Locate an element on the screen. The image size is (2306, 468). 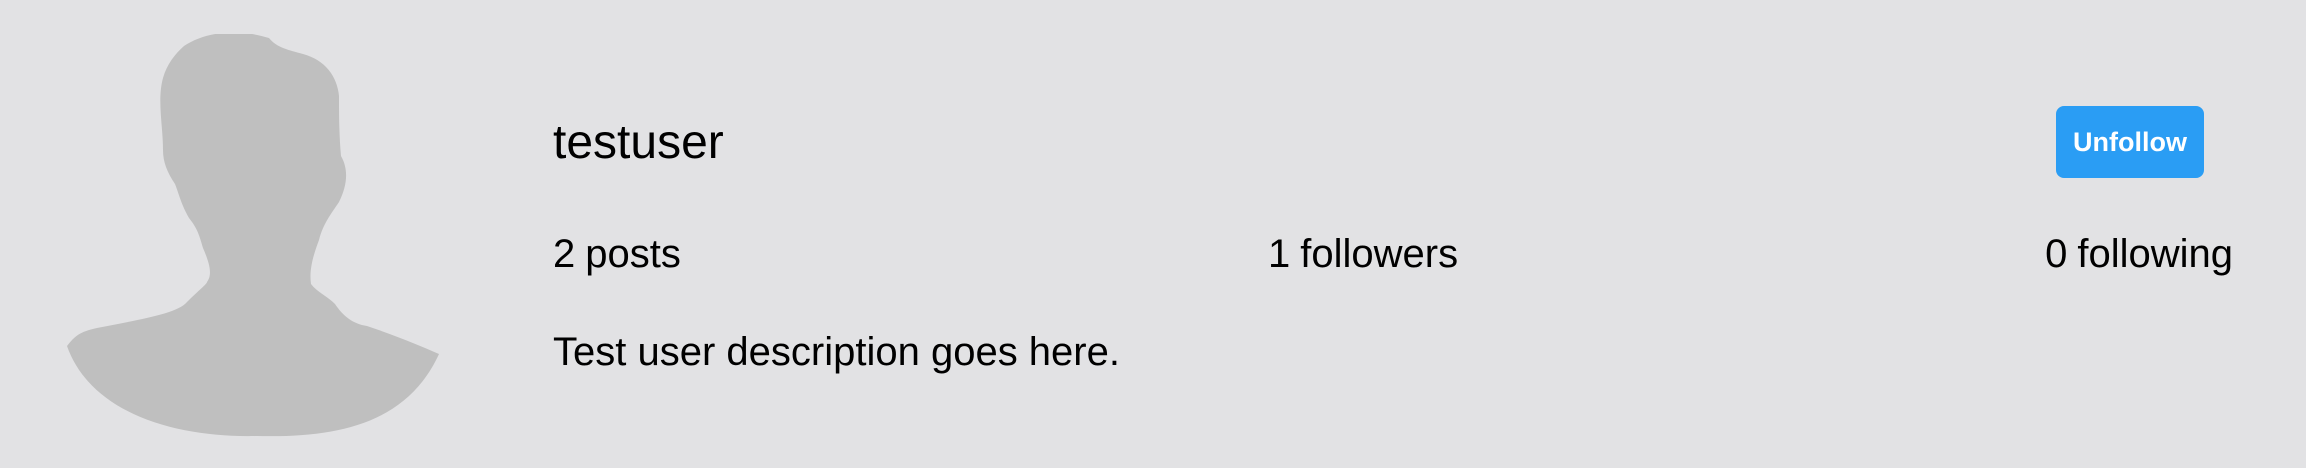
followers-label: followers is located at coordinates (1379, 254).